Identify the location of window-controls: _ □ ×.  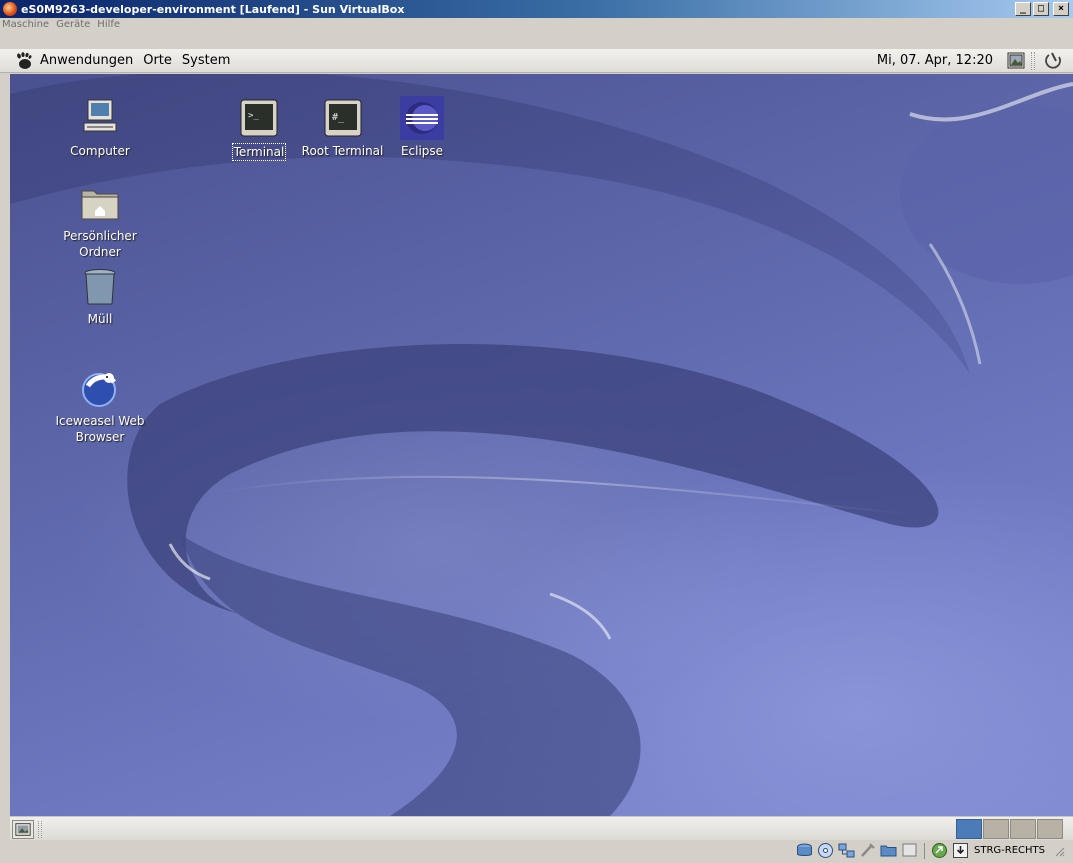
(1042, 9).